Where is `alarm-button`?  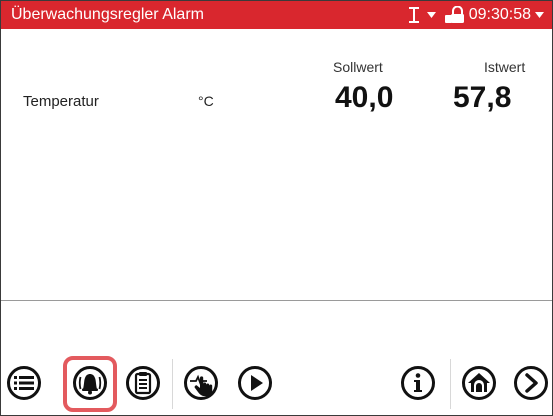 alarm-button is located at coordinates (90, 383).